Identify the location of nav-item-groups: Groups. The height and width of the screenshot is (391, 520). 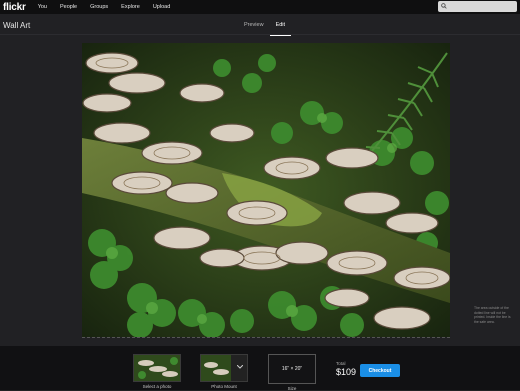
(99, 7).